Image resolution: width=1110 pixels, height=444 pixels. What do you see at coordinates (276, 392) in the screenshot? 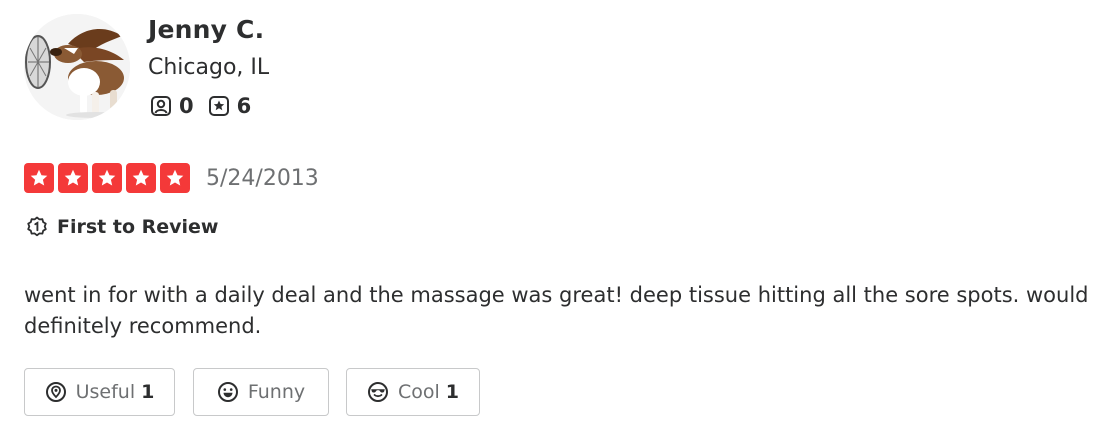
I see `funny-label: Funny` at bounding box center [276, 392].